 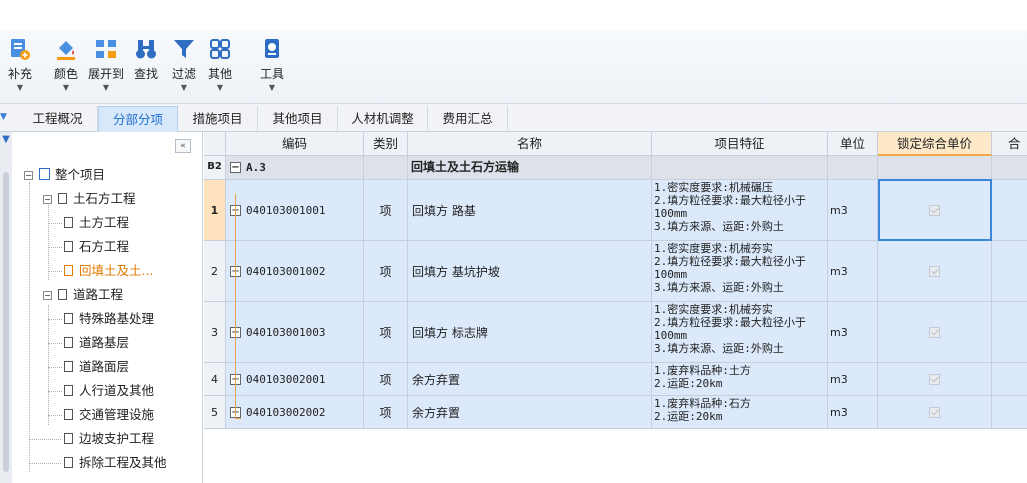 What do you see at coordinates (295, 379) in the screenshot?
I see `table-row-code: +040103002001` at bounding box center [295, 379].